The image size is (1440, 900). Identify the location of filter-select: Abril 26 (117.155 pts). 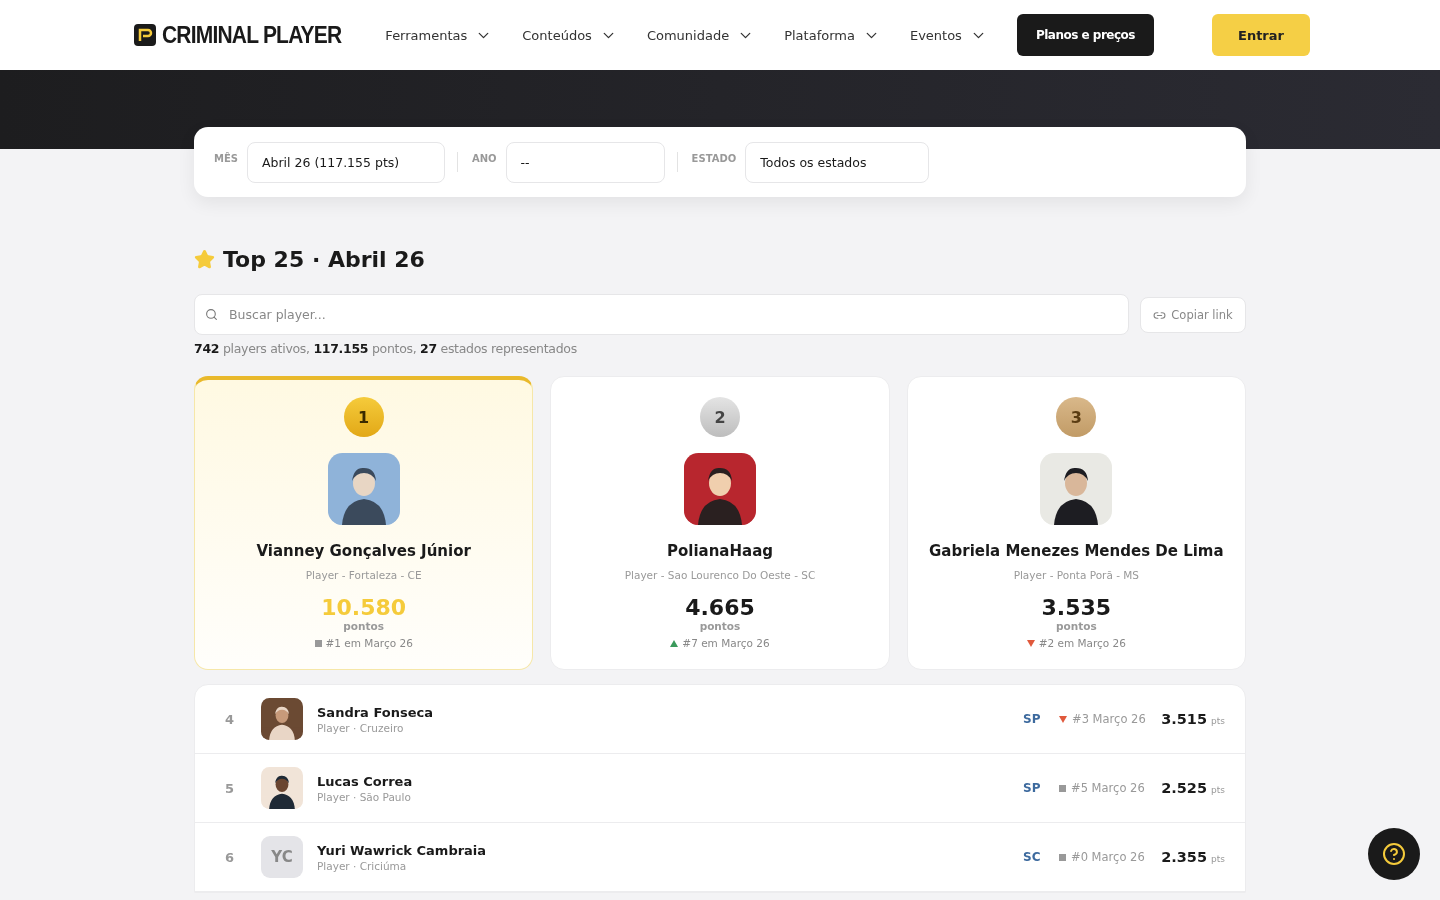
(346, 162).